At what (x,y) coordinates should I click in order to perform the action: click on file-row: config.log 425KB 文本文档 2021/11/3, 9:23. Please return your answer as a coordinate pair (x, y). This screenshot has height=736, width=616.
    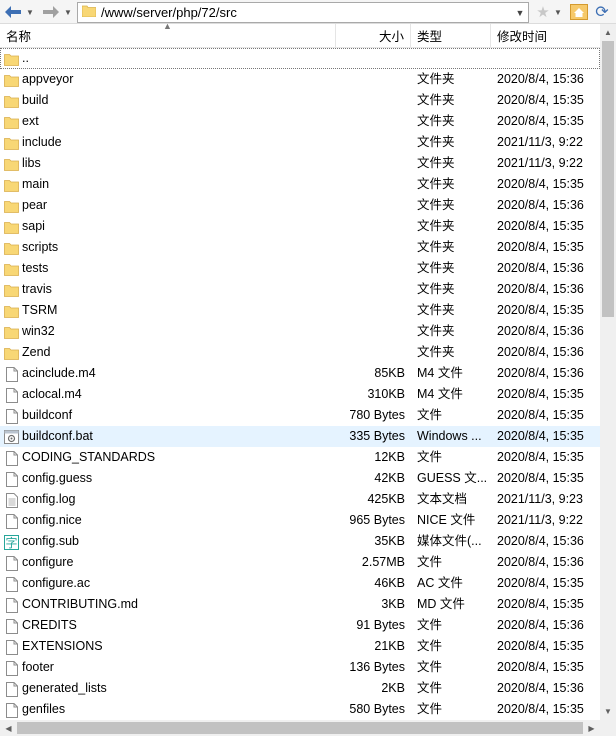
    Looking at the image, I should click on (300, 499).